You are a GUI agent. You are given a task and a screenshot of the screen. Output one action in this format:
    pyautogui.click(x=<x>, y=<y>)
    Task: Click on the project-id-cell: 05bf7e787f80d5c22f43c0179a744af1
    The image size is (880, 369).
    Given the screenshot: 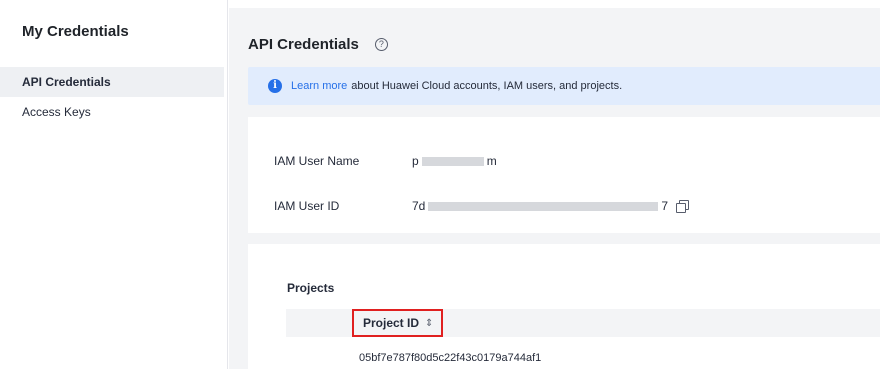 What is the action you would take?
    pyautogui.click(x=450, y=358)
    